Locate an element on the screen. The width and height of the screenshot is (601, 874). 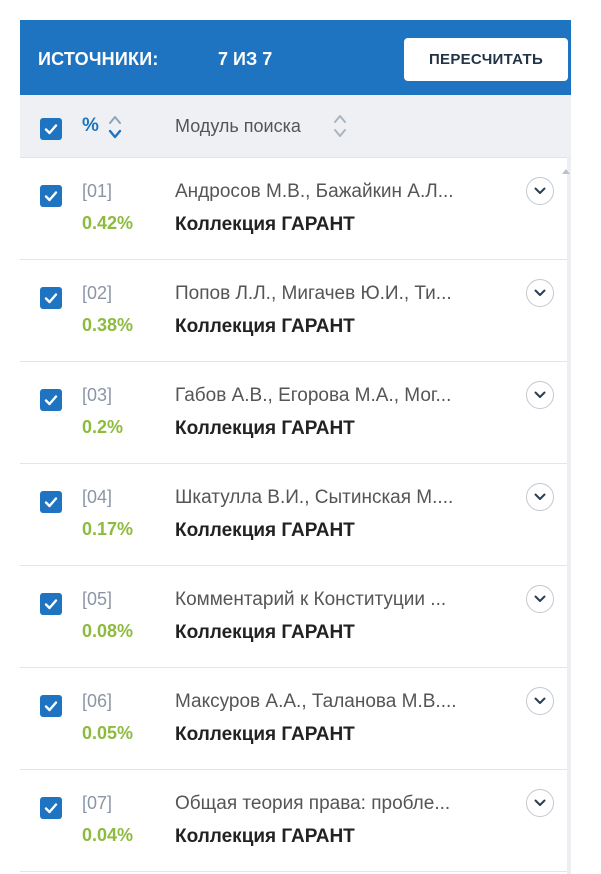
source-index: [05] is located at coordinates (97, 599).